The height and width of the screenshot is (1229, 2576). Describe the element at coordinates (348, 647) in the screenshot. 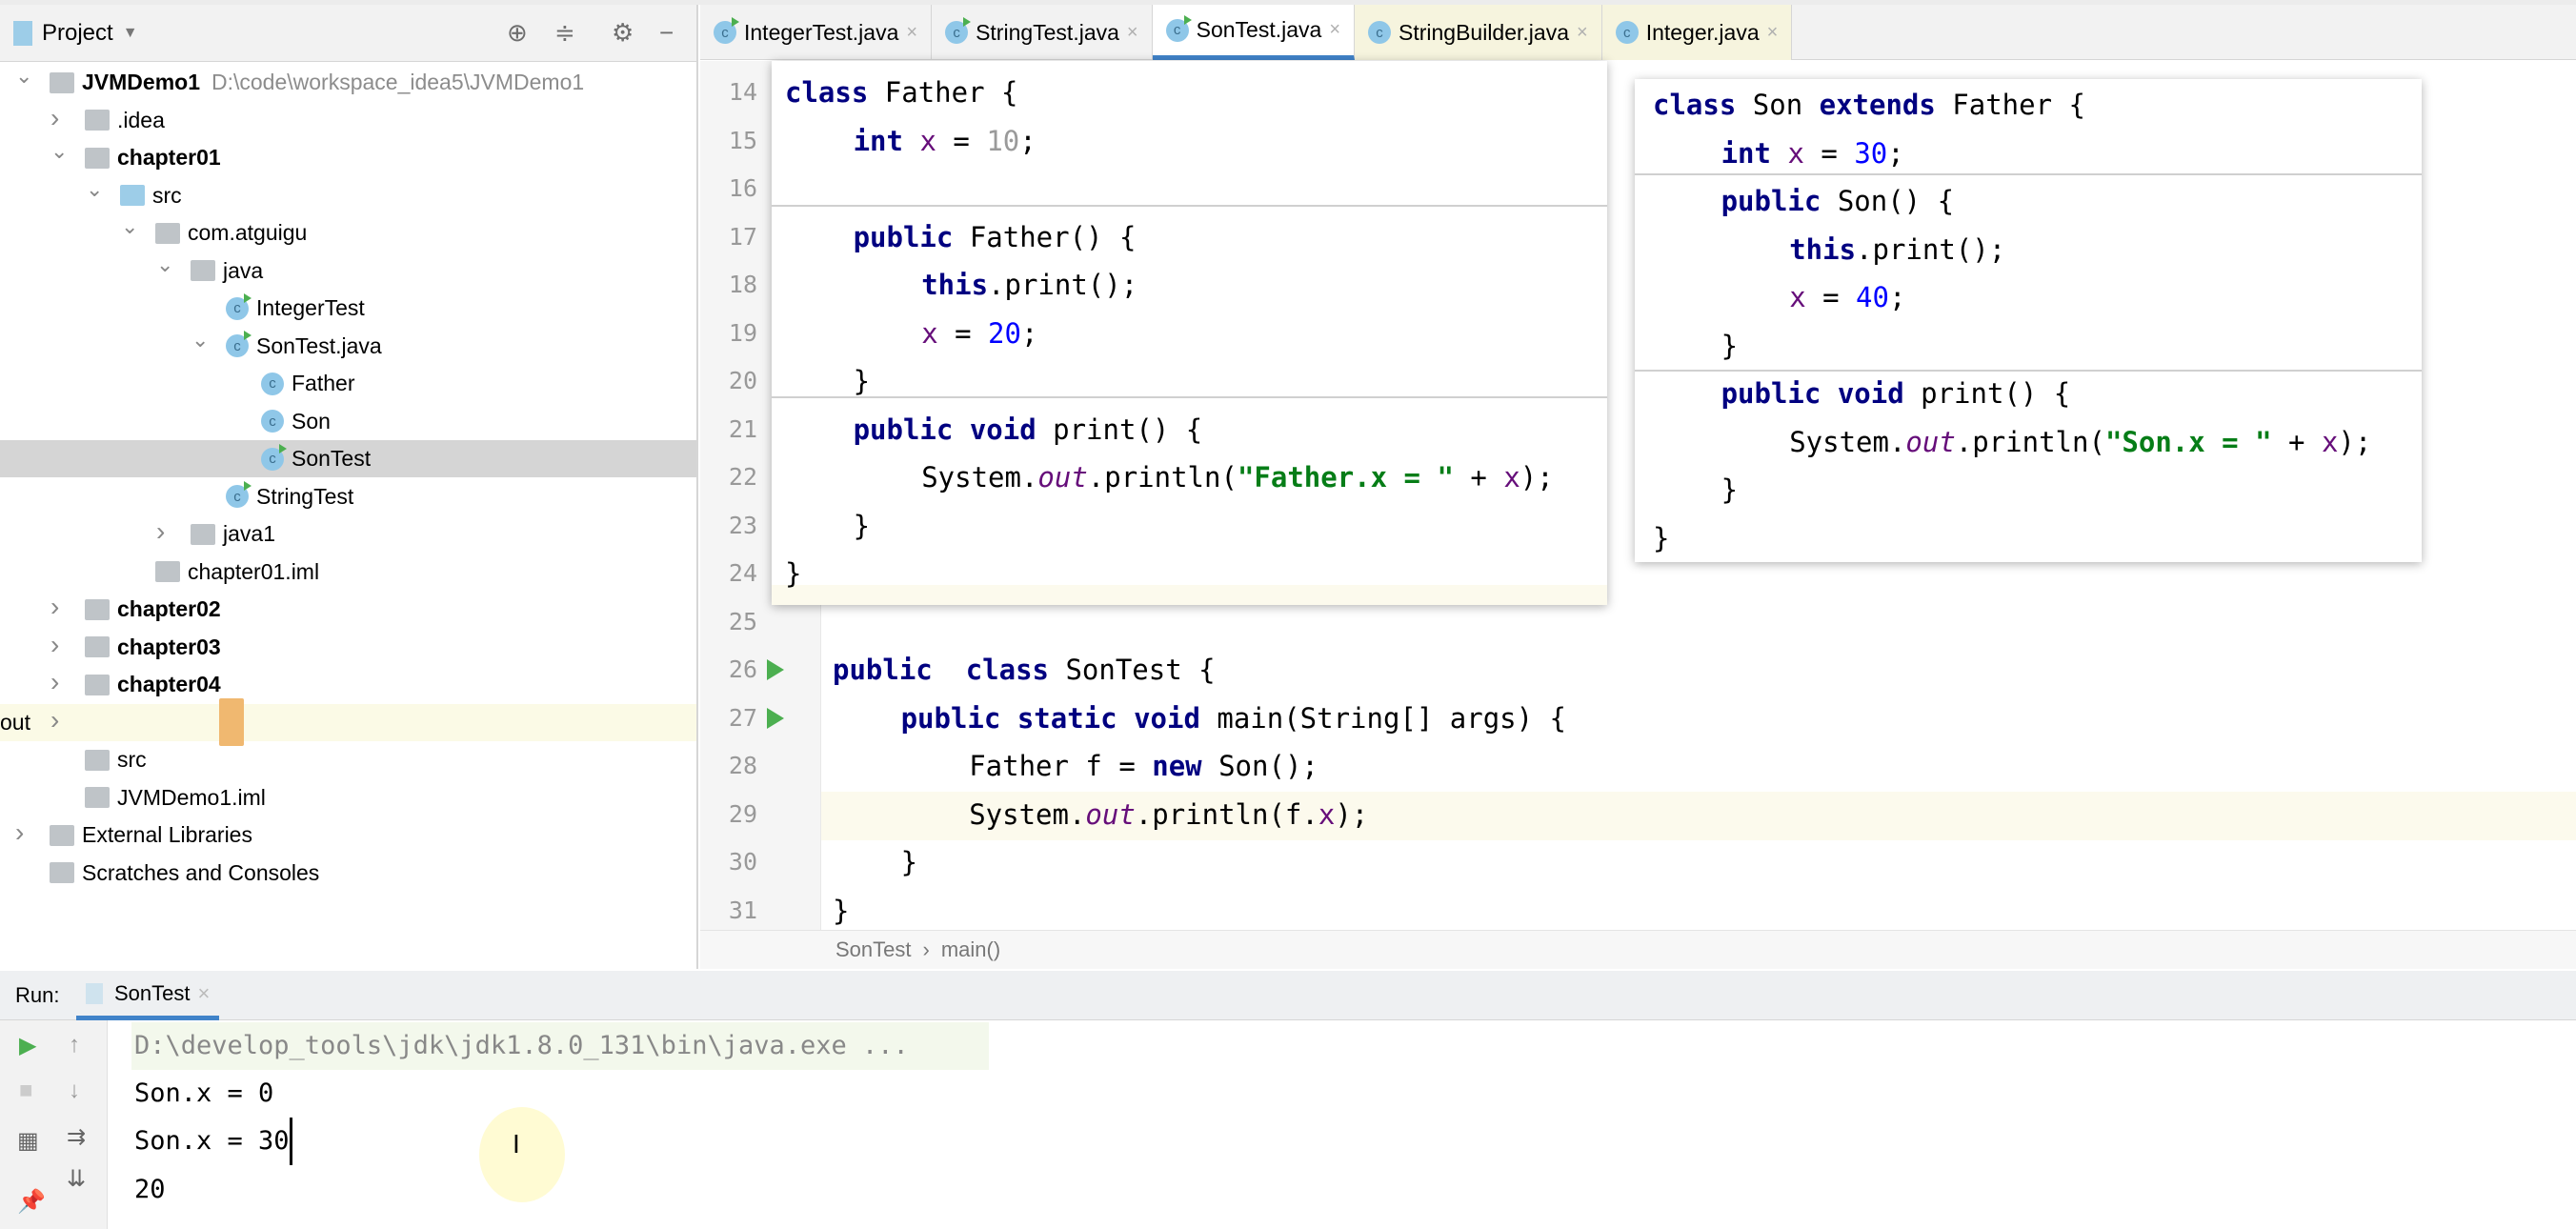

I see `tree-item: › chapter03` at that location.